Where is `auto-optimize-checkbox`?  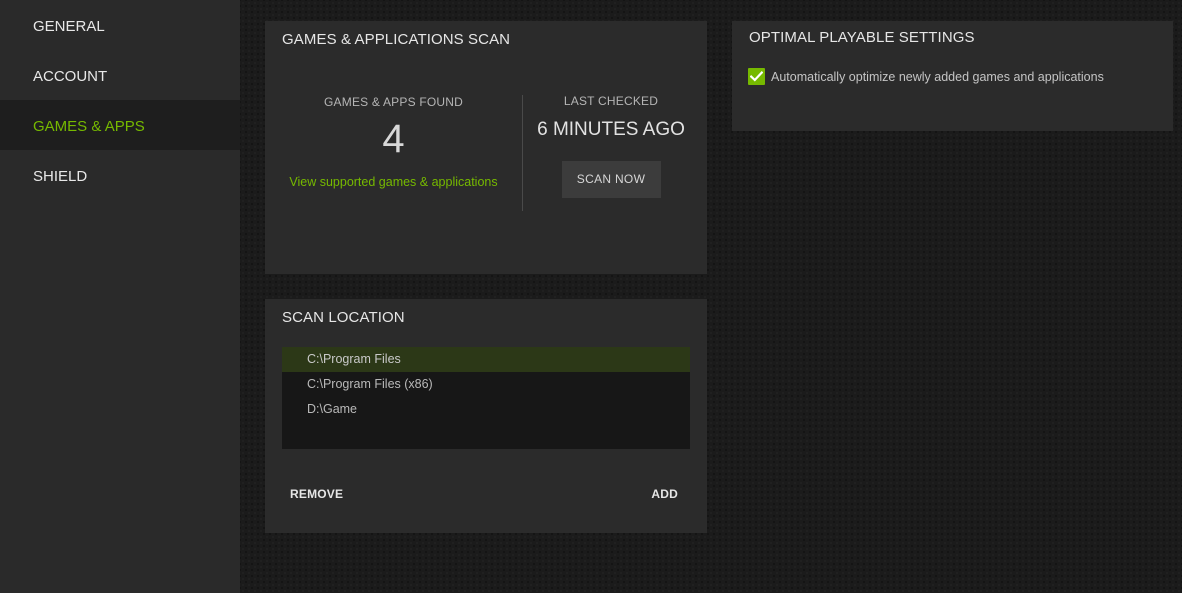 auto-optimize-checkbox is located at coordinates (756, 76).